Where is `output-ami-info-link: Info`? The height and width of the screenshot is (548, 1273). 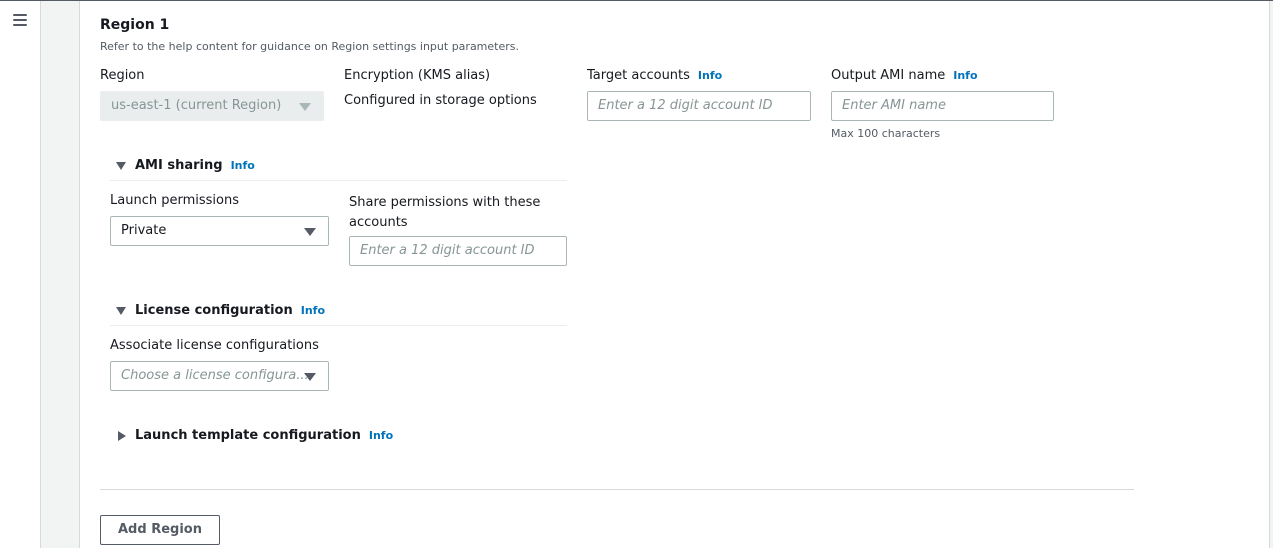
output-ami-info-link: Info is located at coordinates (965, 75).